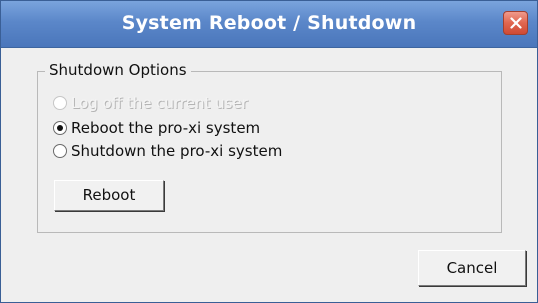 This screenshot has height=303, width=538. I want to click on reboot-button: Reboot, so click(109, 195).